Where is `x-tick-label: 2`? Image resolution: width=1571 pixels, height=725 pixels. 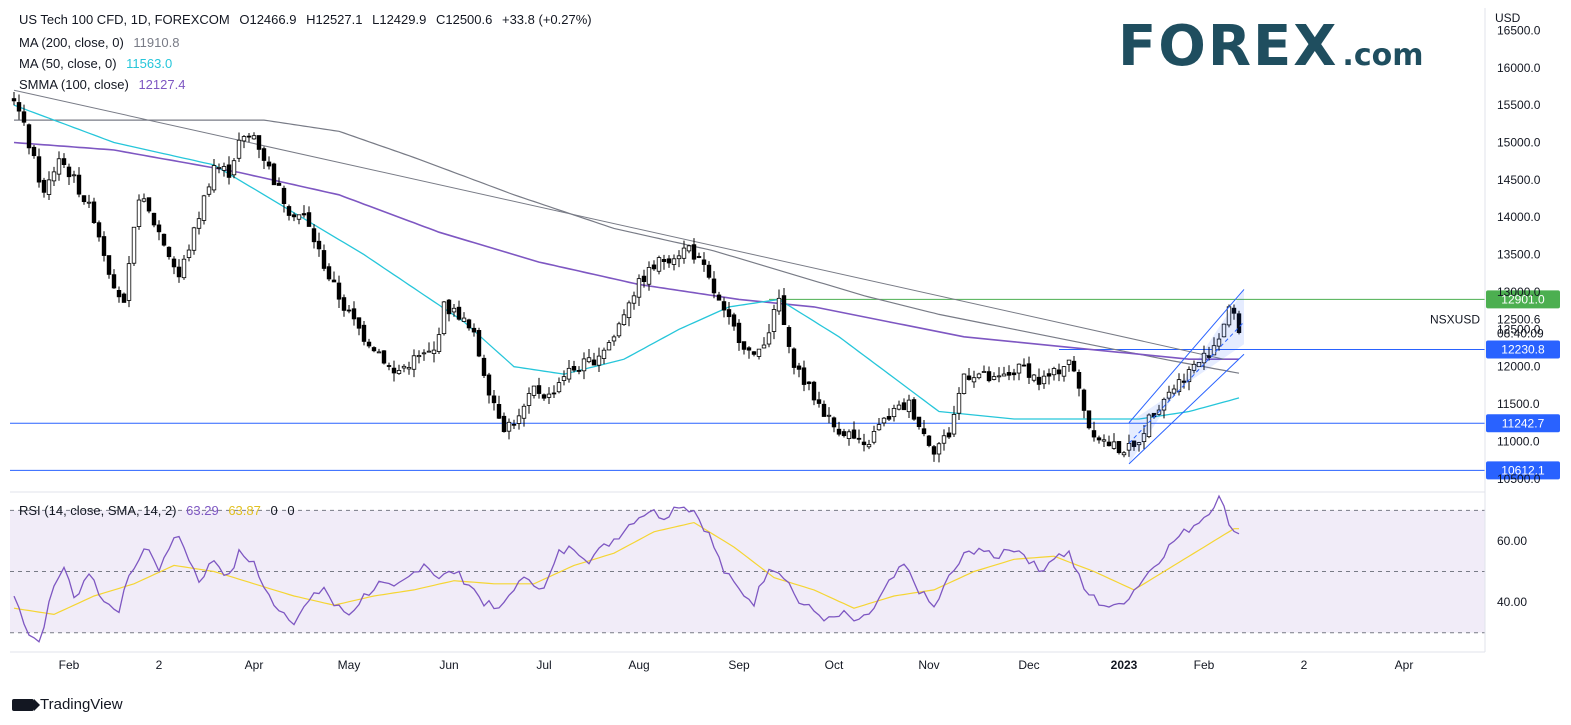
x-tick-label: 2 is located at coordinates (1304, 665).